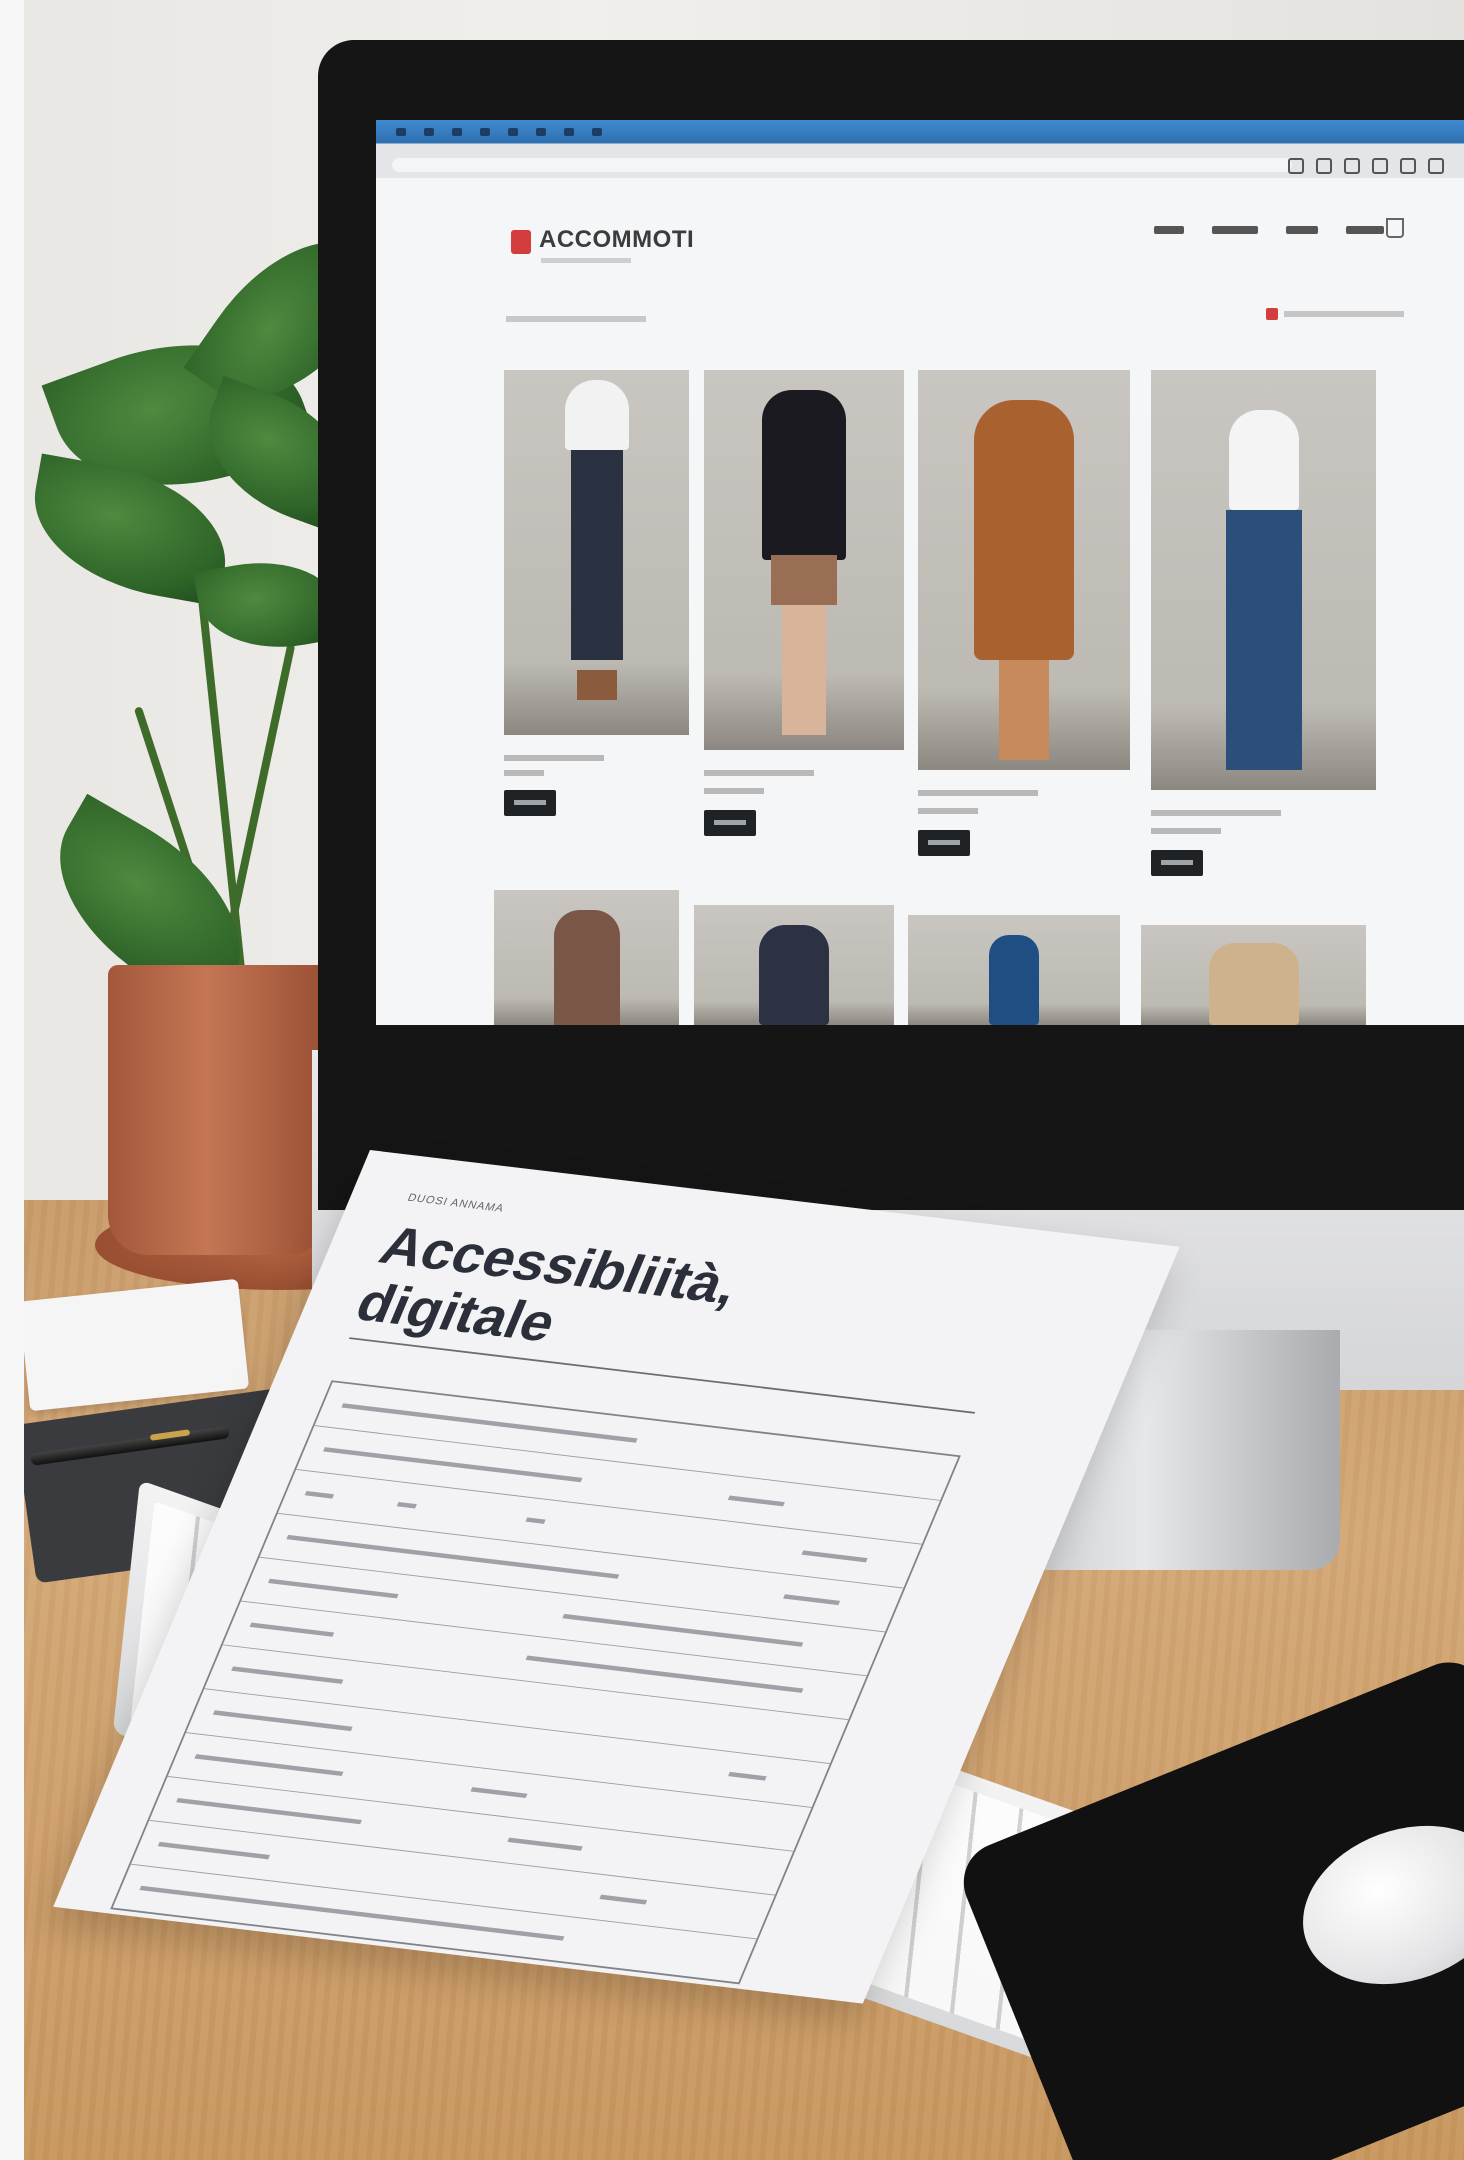 The image size is (1464, 2160). Describe the element at coordinates (456, 1203) in the screenshot. I see `document-label: DUOSI ANNAMA` at that location.